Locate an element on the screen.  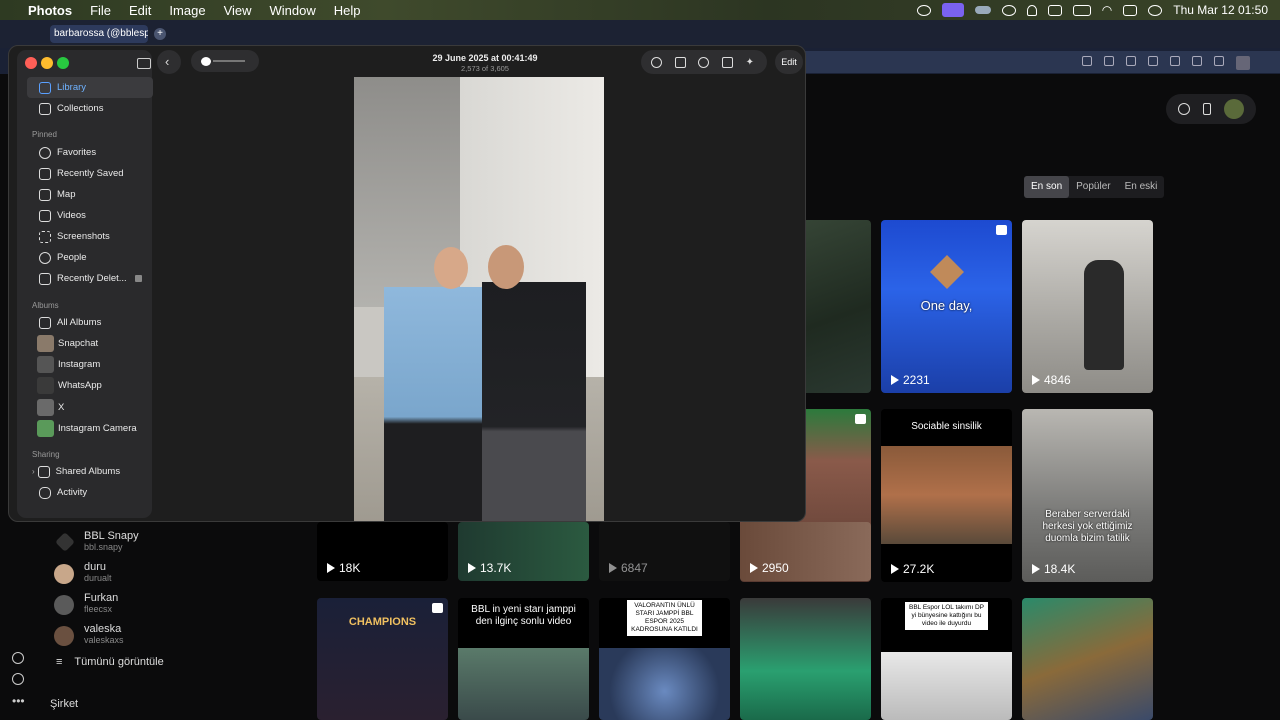
menu-help: Help is located at coordinates (347, 10).